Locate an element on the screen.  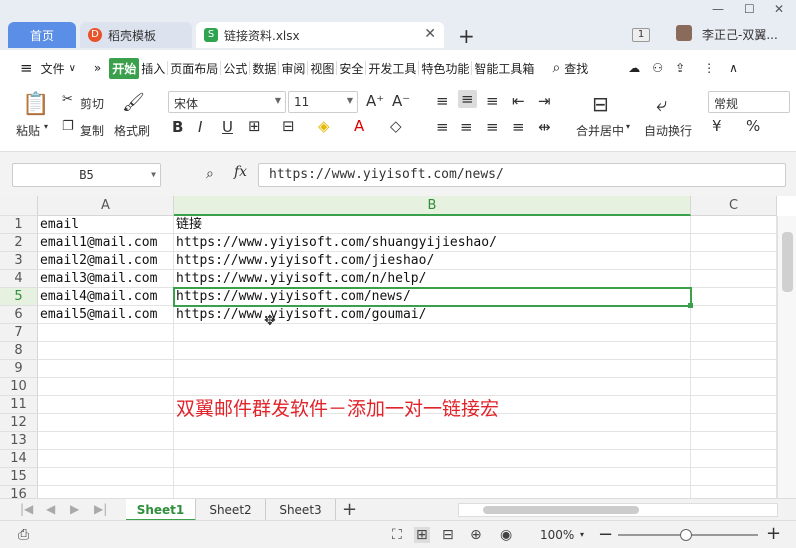
bold-icon: B is located at coordinates (177, 127).